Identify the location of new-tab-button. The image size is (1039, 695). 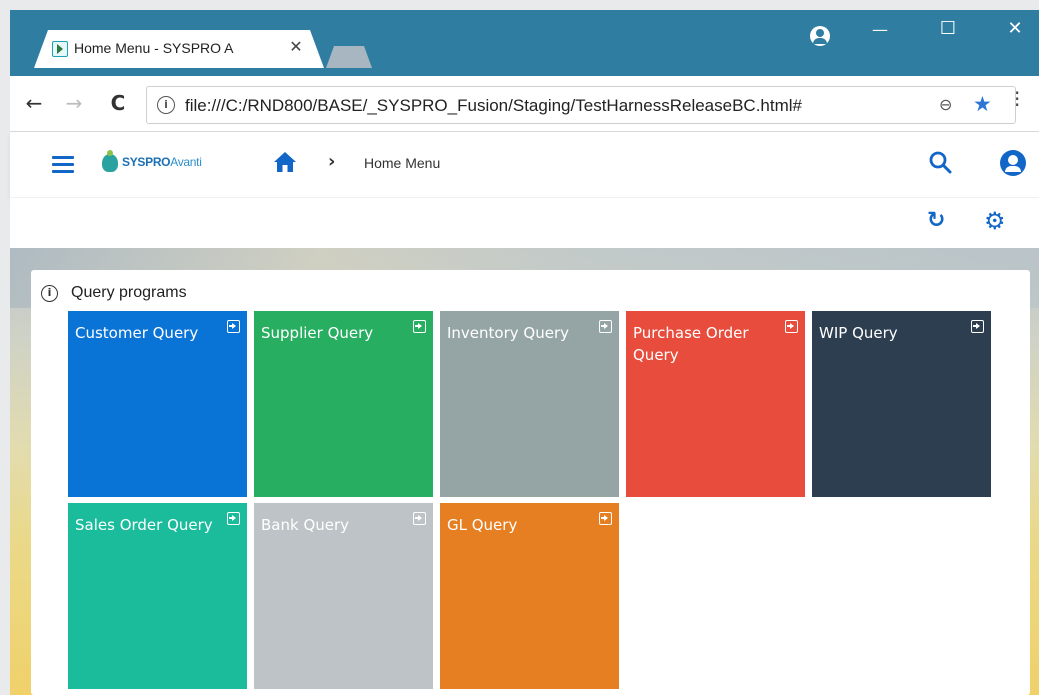
(349, 57).